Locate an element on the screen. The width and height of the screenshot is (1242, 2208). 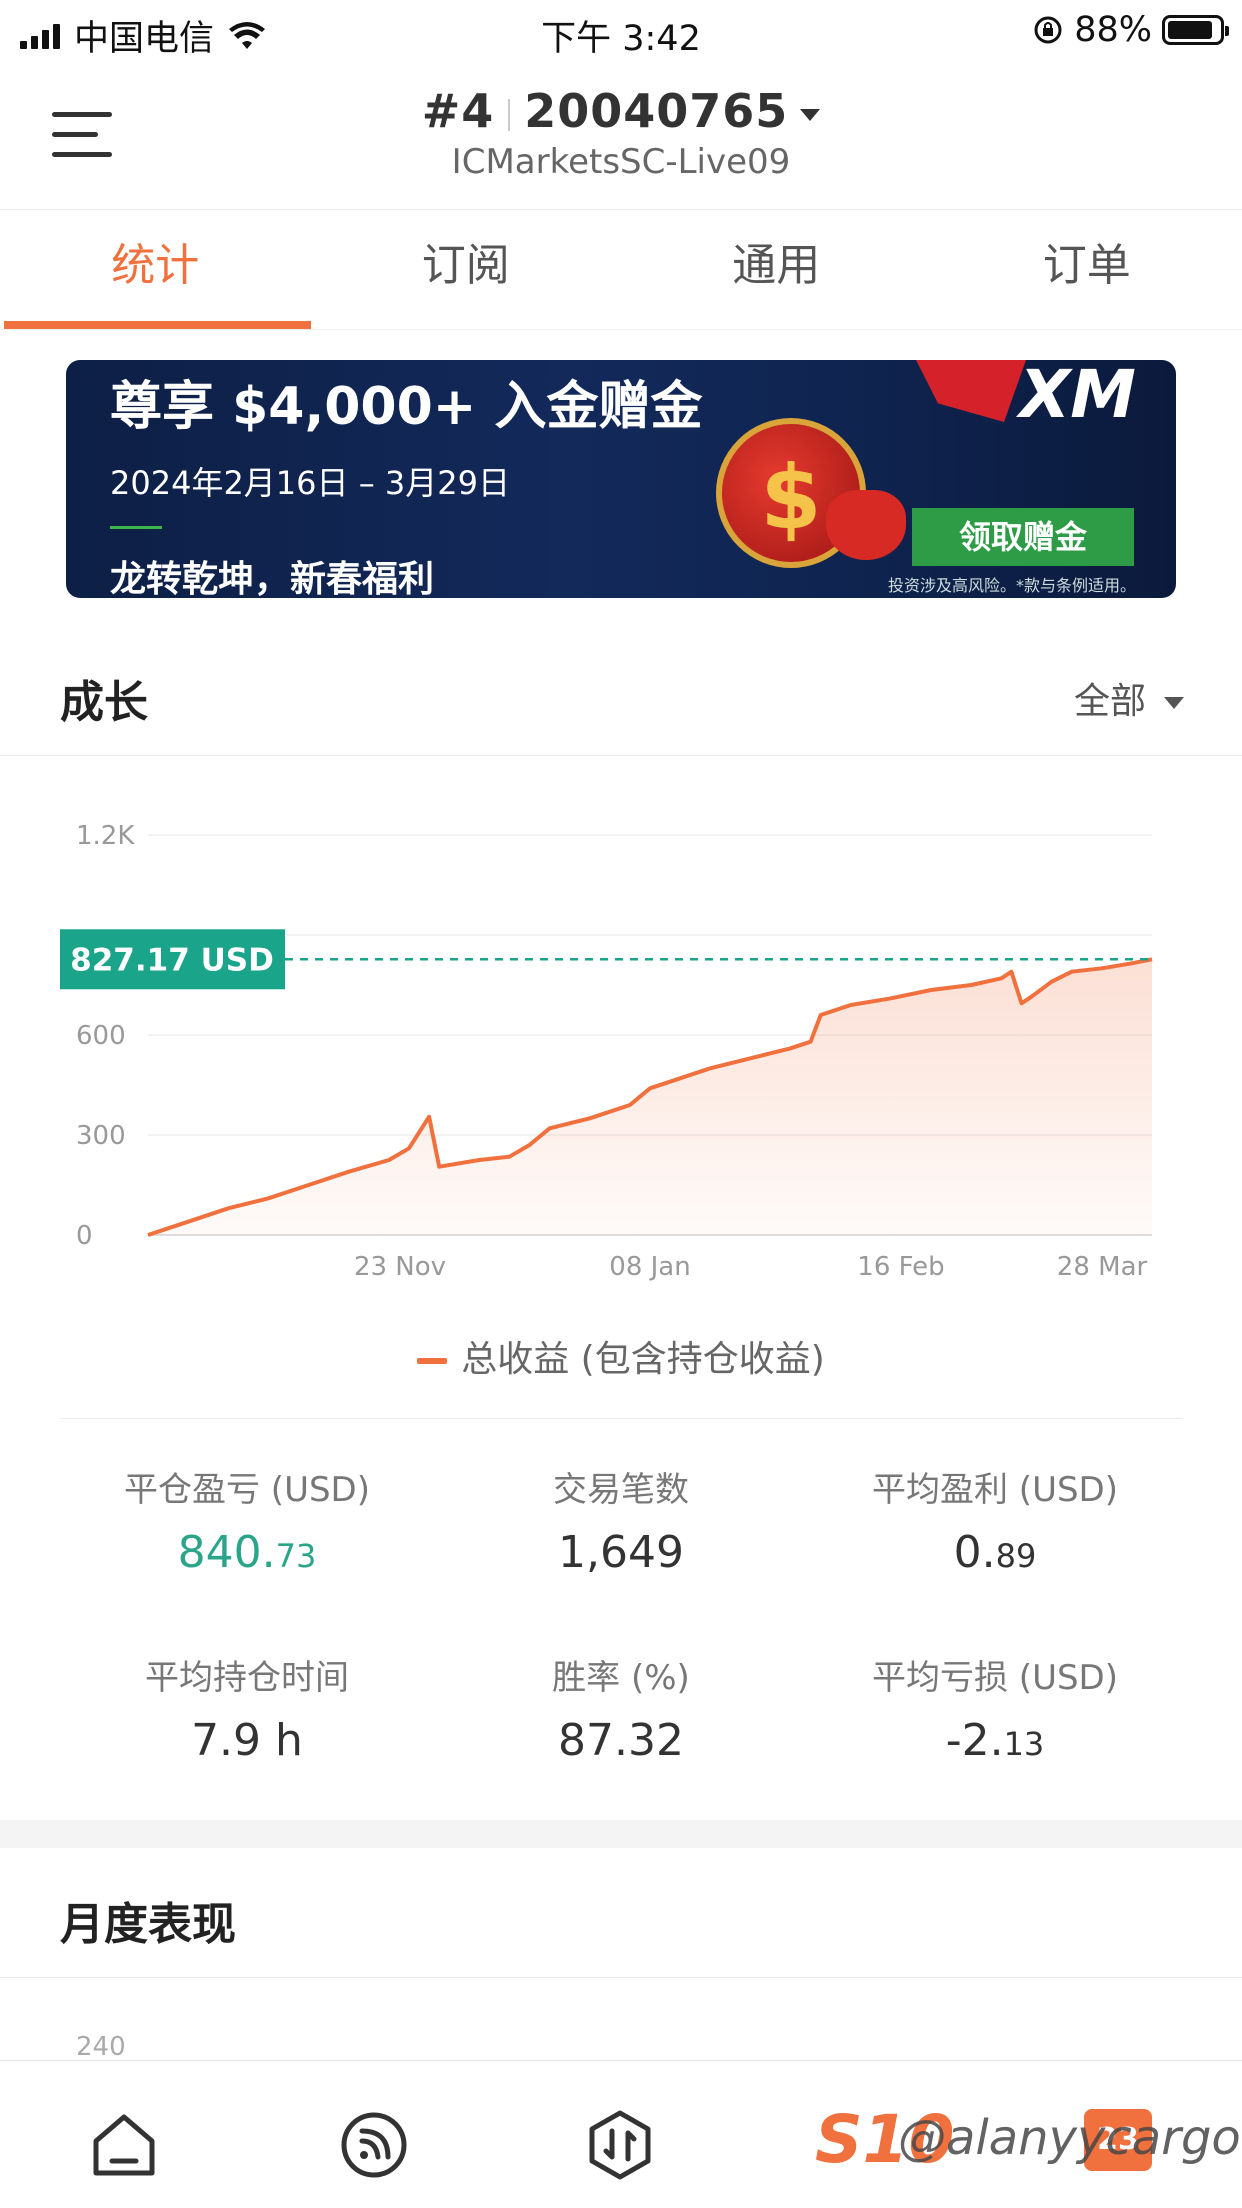
stat-label: 平均亏损 (USD) is located at coordinates (995, 1678).